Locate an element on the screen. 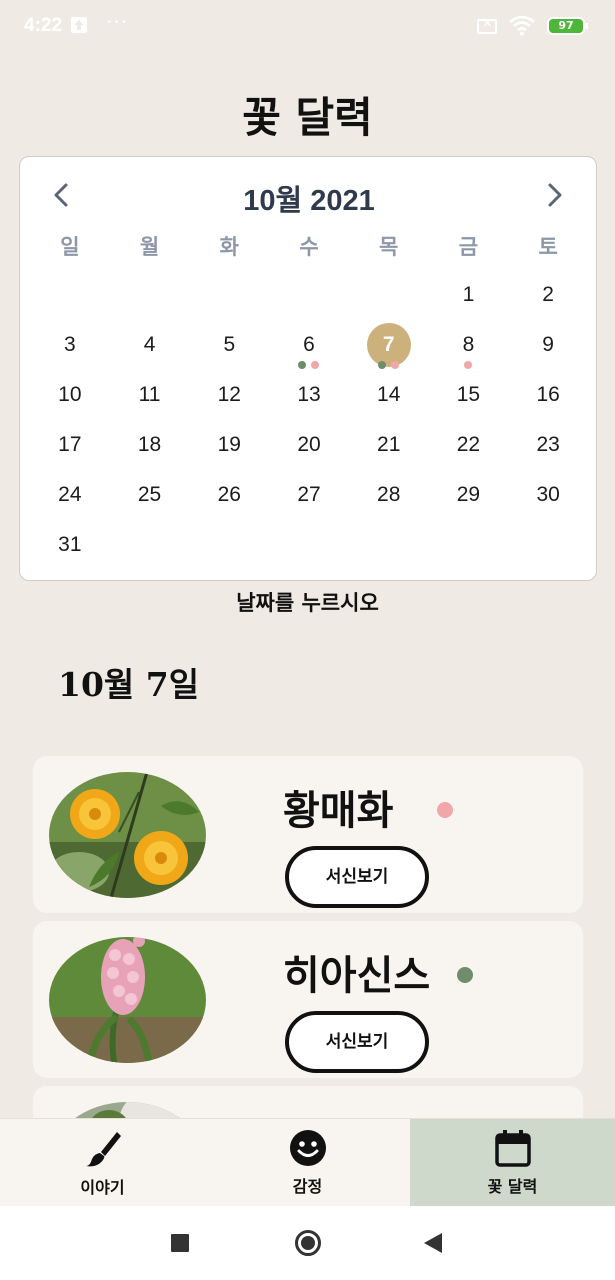 The width and height of the screenshot is (615, 1280). select-date-hint: 날짜를 누르시오 is located at coordinates (307, 603).